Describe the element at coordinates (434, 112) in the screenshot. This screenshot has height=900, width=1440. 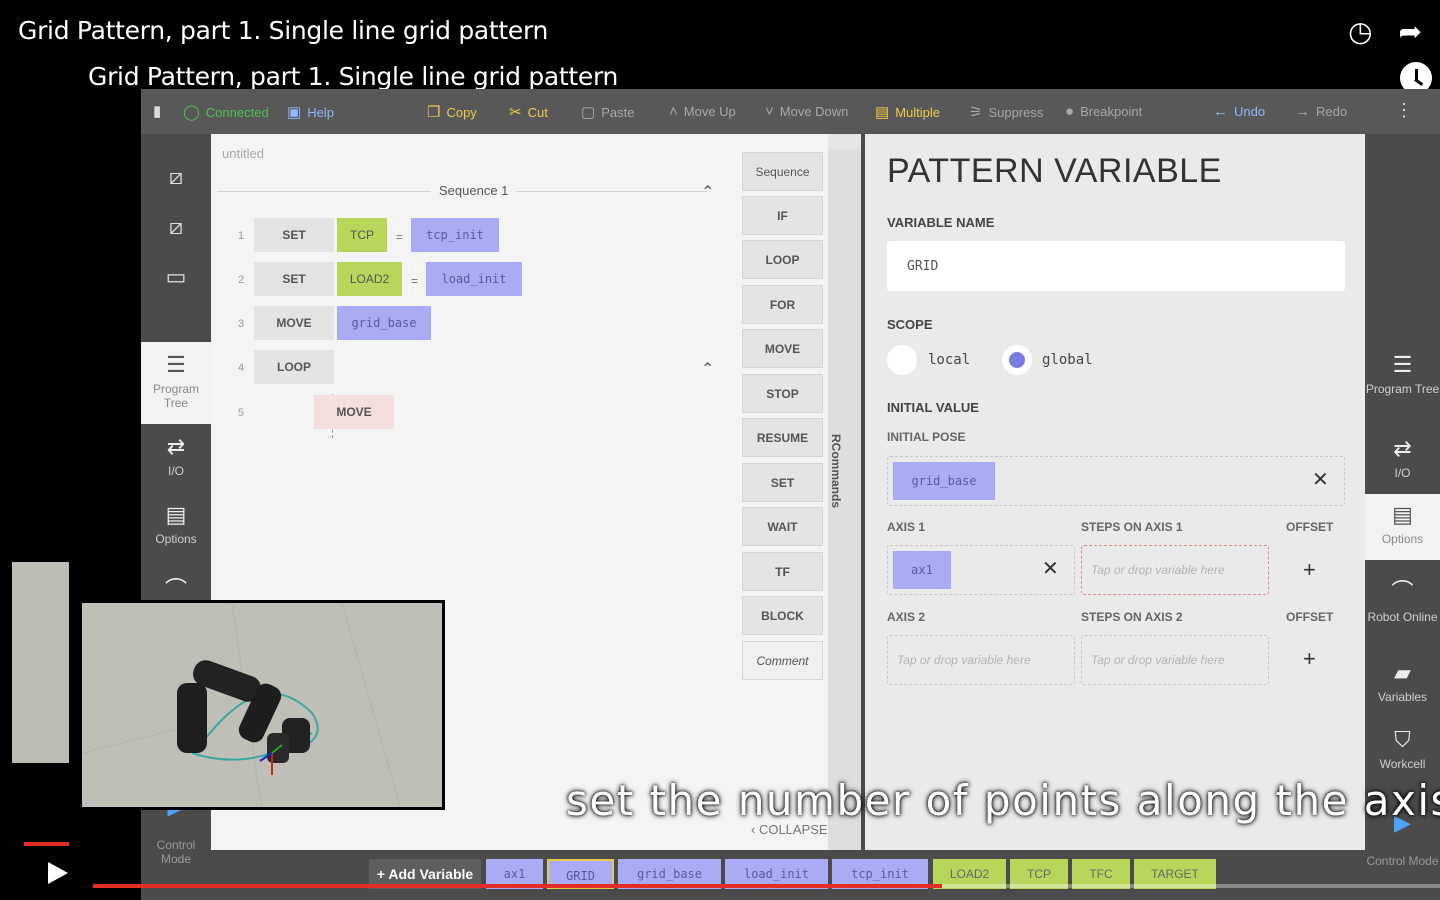
I see `copy-icon: ❐` at that location.